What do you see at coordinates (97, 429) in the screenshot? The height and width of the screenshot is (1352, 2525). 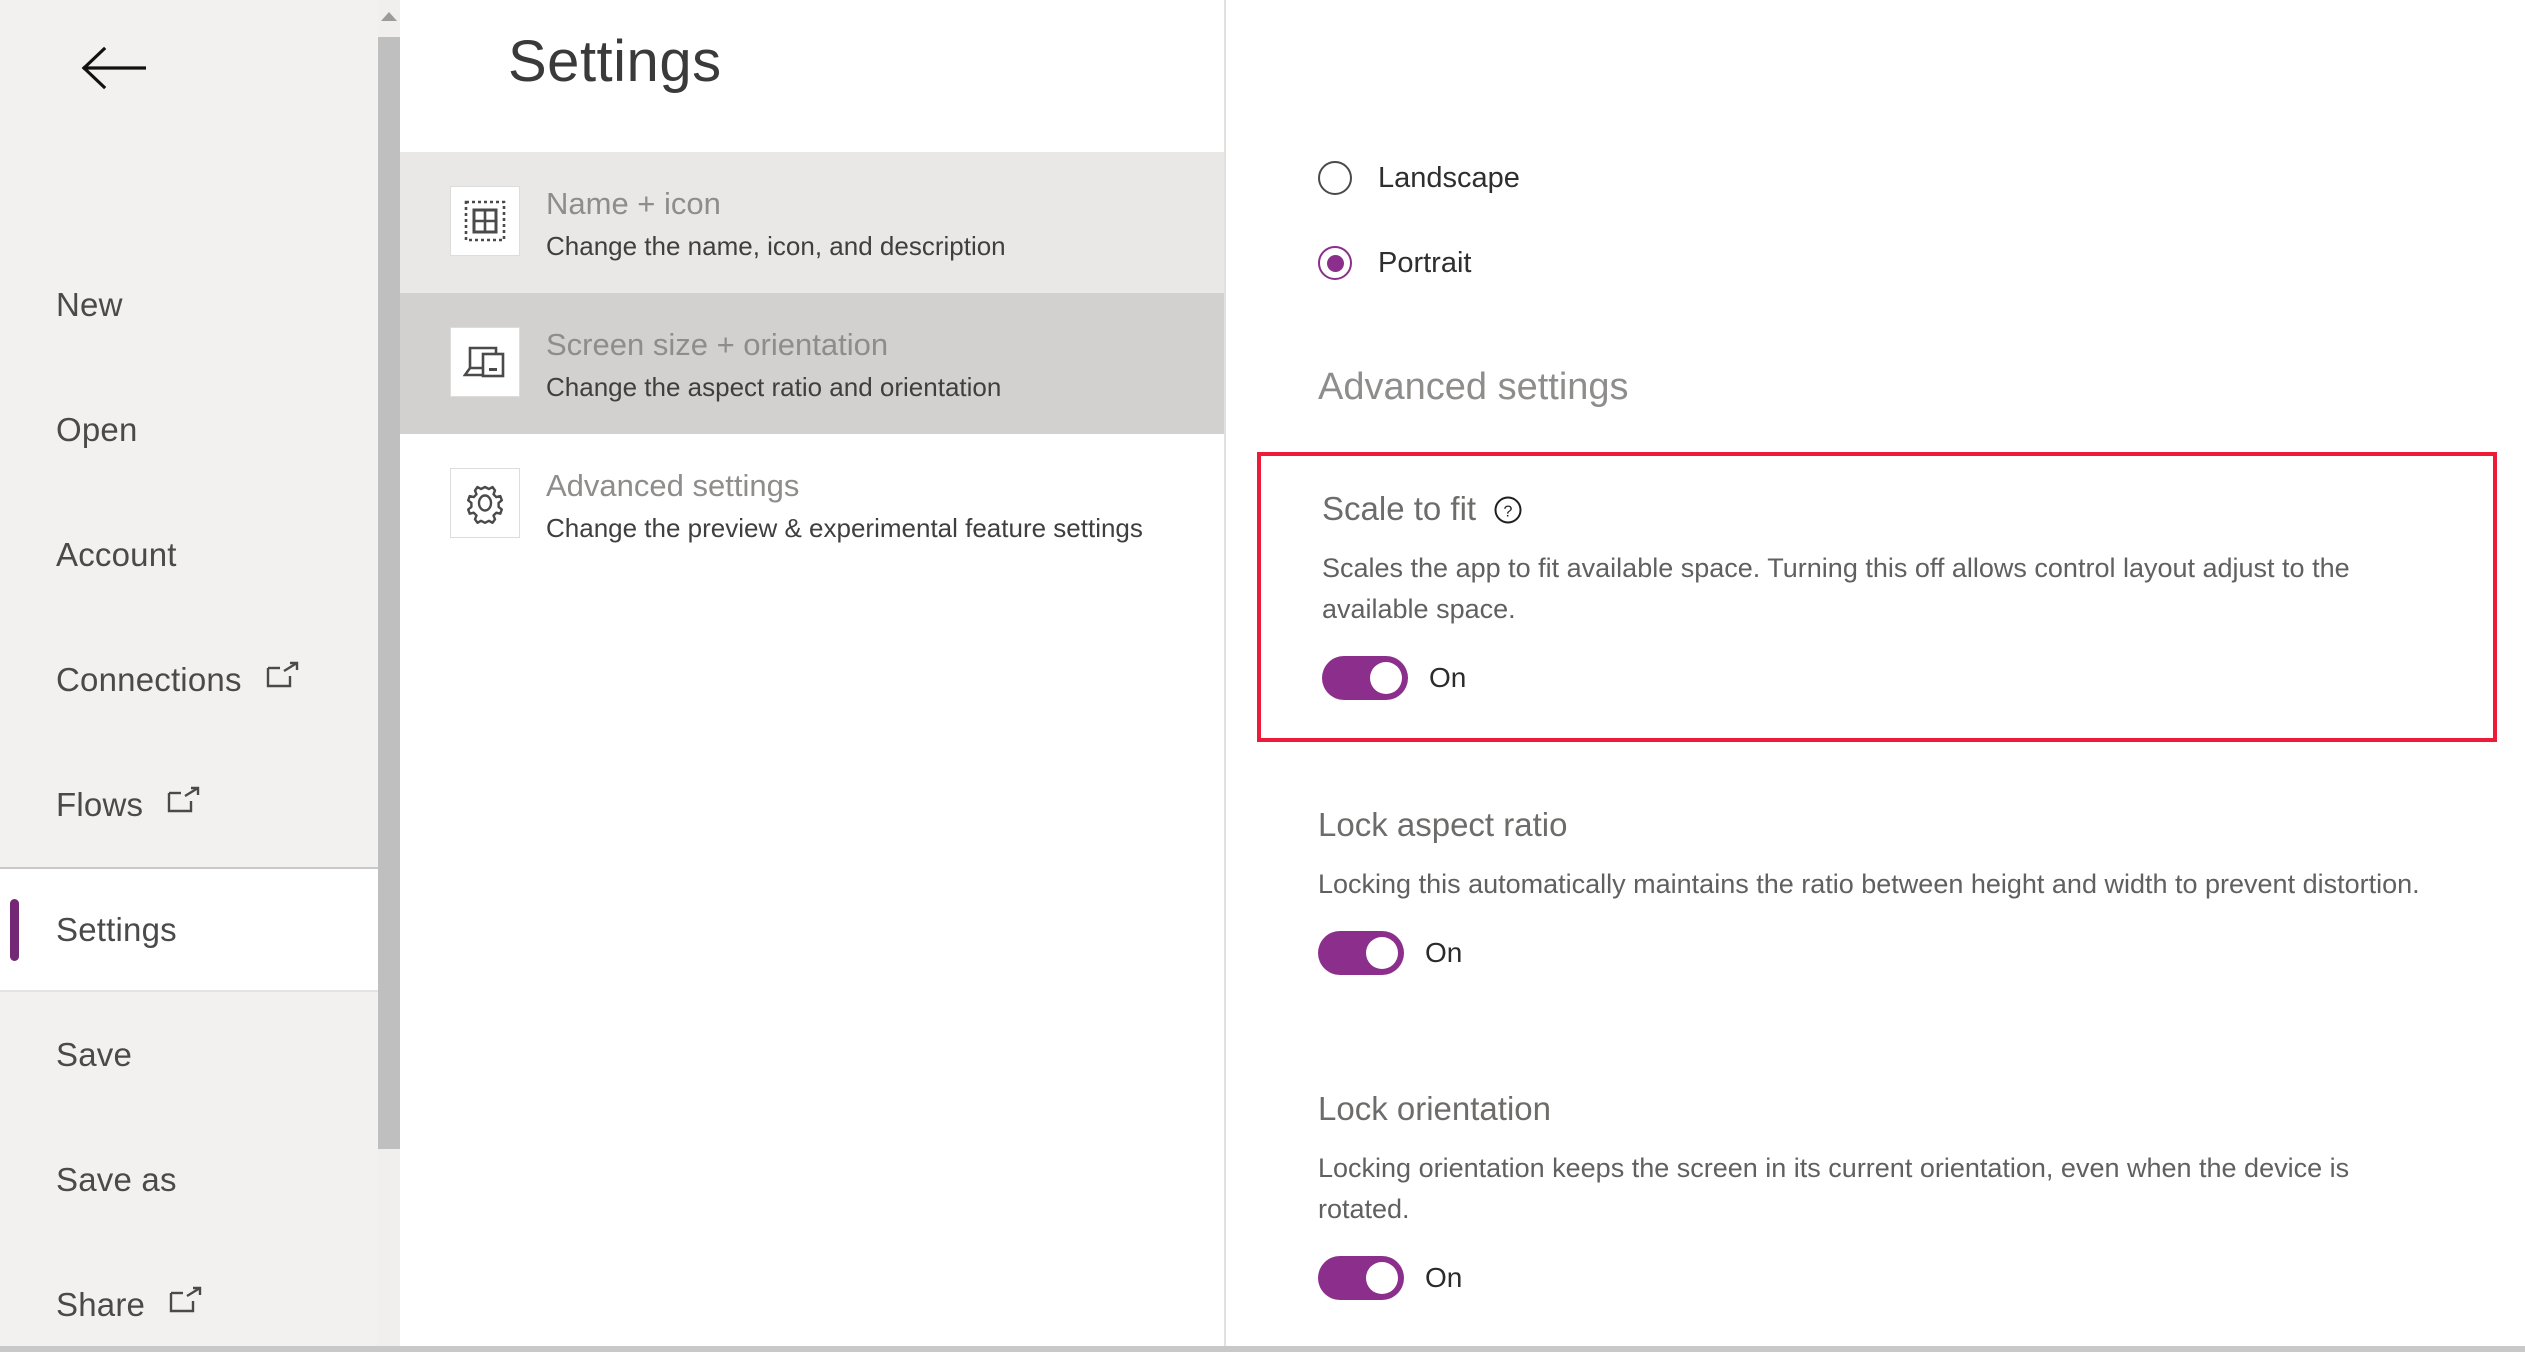 I see `sidebar-item-label: Open` at bounding box center [97, 429].